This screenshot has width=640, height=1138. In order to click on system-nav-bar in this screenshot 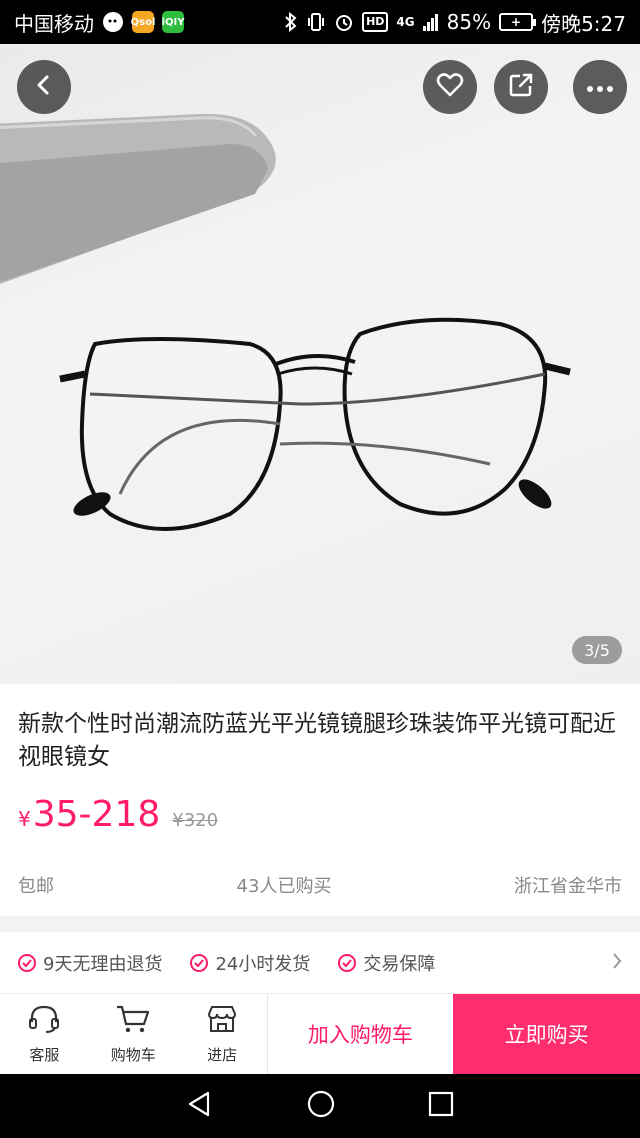, I will do `click(320, 1106)`.